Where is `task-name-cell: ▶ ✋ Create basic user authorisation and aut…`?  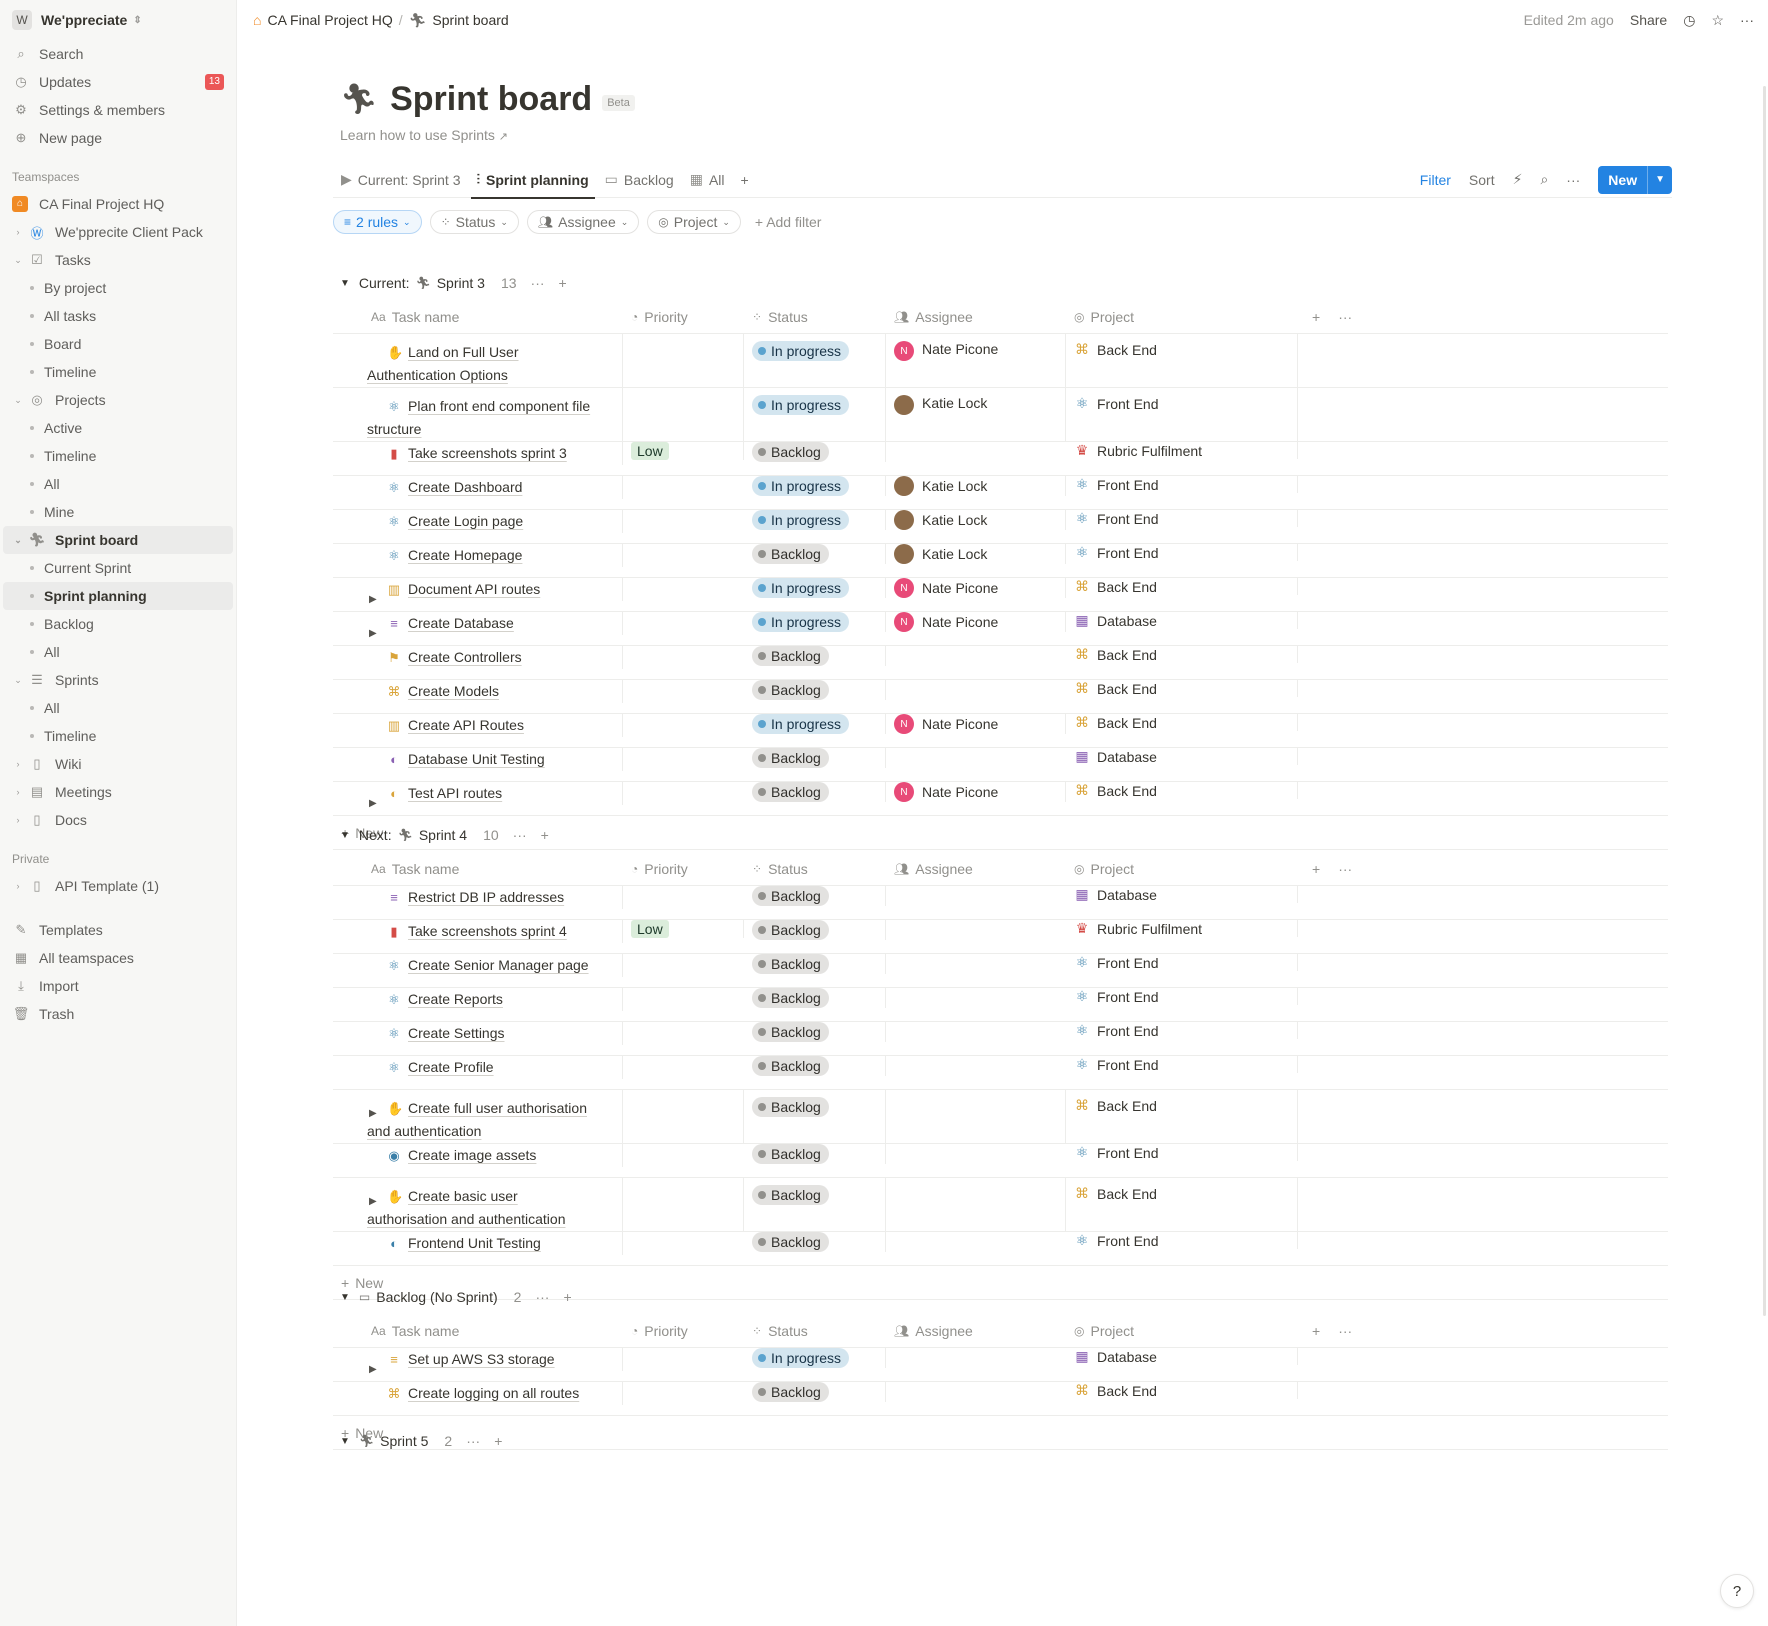 task-name-cell: ▶ ✋ Create basic user authorisation and aut… is located at coordinates (478, 1204).